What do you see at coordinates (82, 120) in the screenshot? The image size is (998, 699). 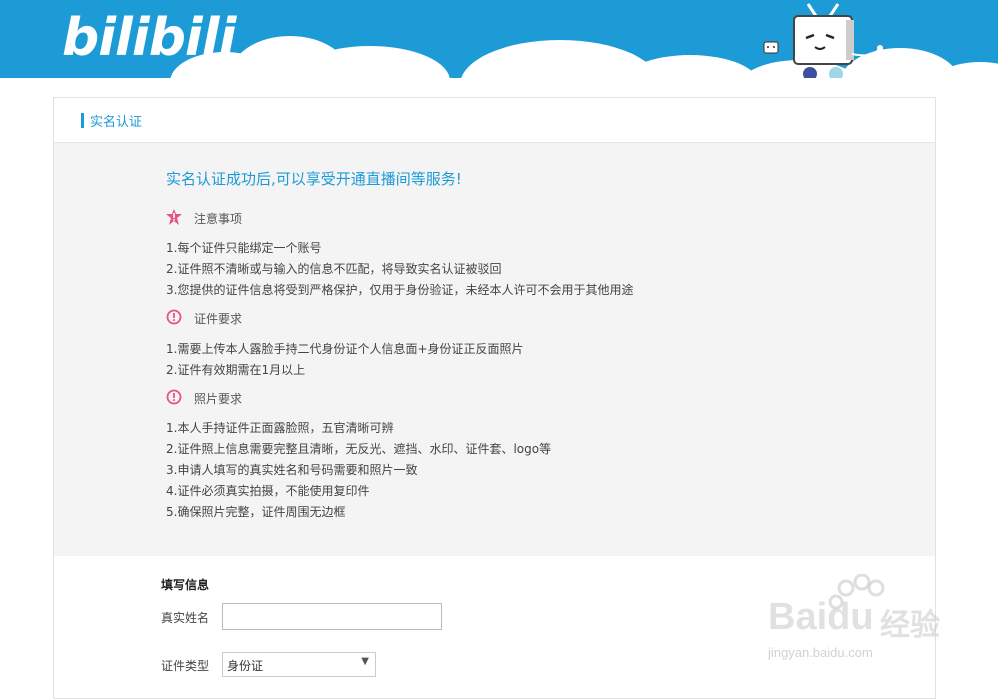 I see `title-accent-bar` at bounding box center [82, 120].